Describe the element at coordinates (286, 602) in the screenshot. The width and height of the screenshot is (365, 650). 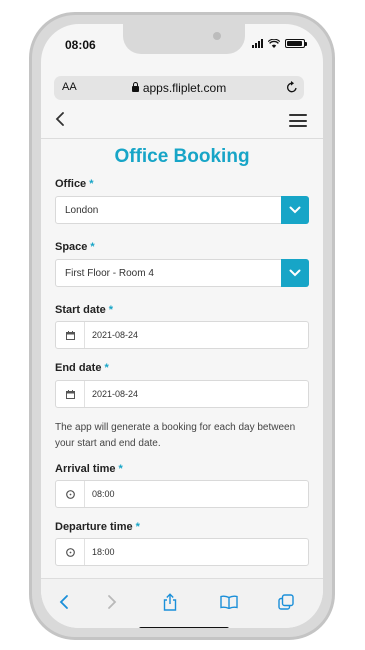
I see `tabs-icon` at that location.